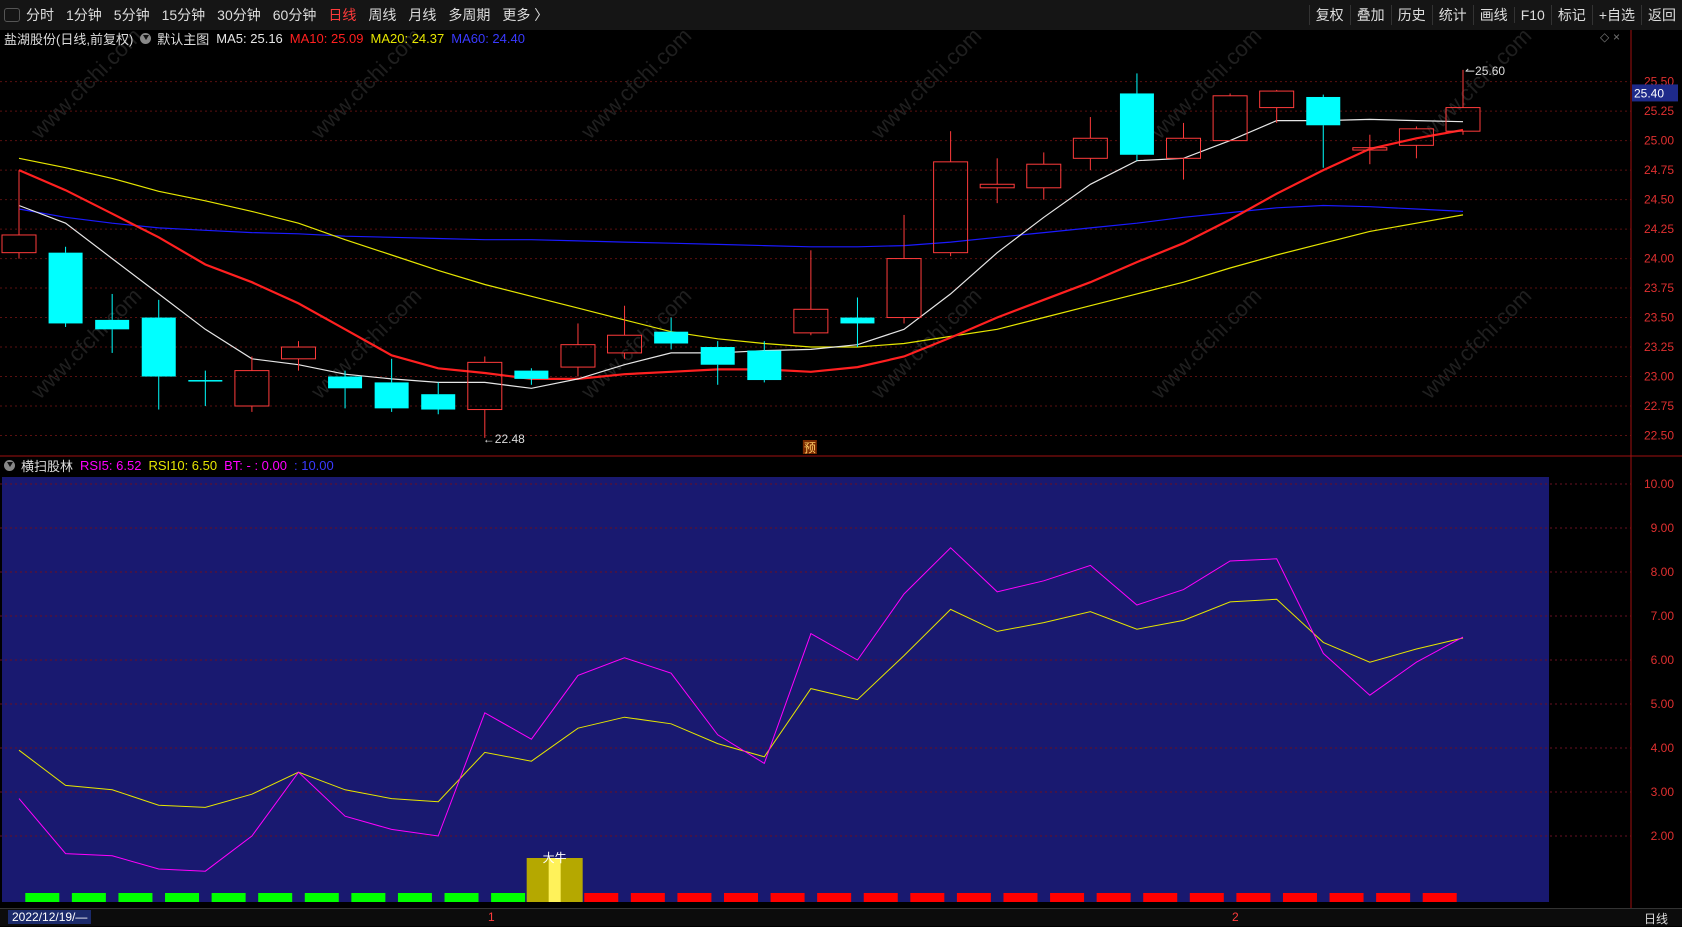 The width and height of the screenshot is (1682, 927). I want to click on date-range: 2022/12/19/—, so click(50, 917).